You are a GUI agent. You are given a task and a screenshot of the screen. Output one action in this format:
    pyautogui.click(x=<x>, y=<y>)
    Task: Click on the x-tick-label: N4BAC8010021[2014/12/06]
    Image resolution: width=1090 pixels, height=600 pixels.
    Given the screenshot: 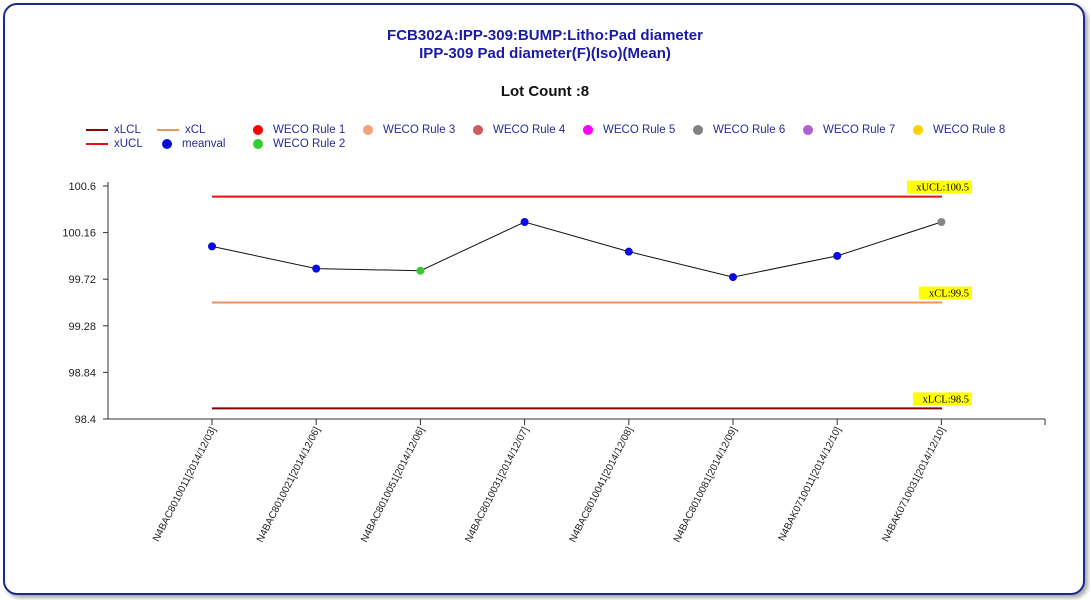 What is the action you would take?
    pyautogui.click(x=289, y=484)
    